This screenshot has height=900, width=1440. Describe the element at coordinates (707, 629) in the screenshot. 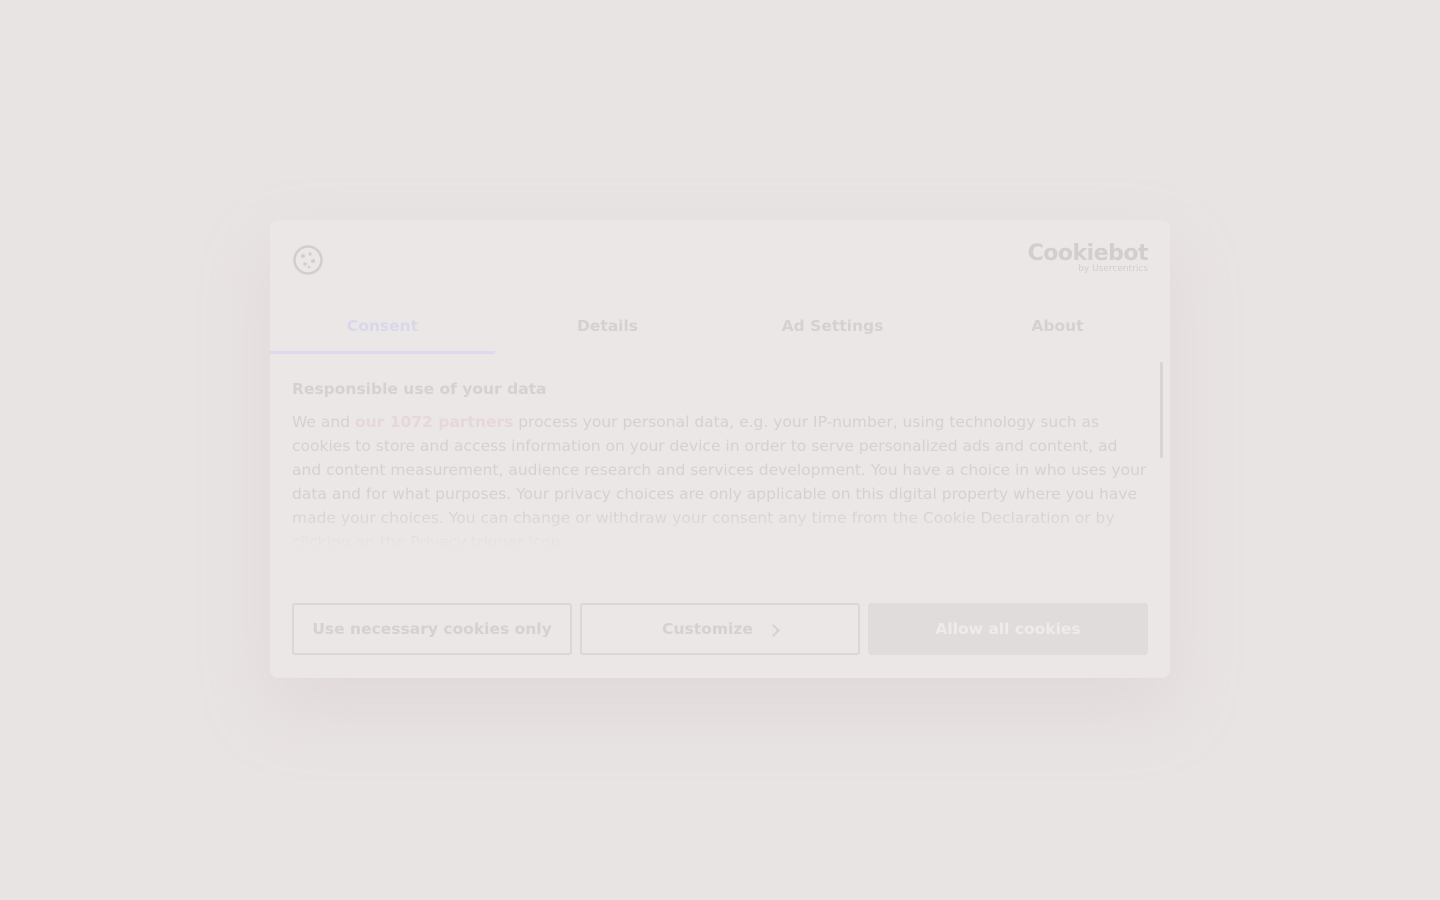

I see `customize-label: Customize` at that location.